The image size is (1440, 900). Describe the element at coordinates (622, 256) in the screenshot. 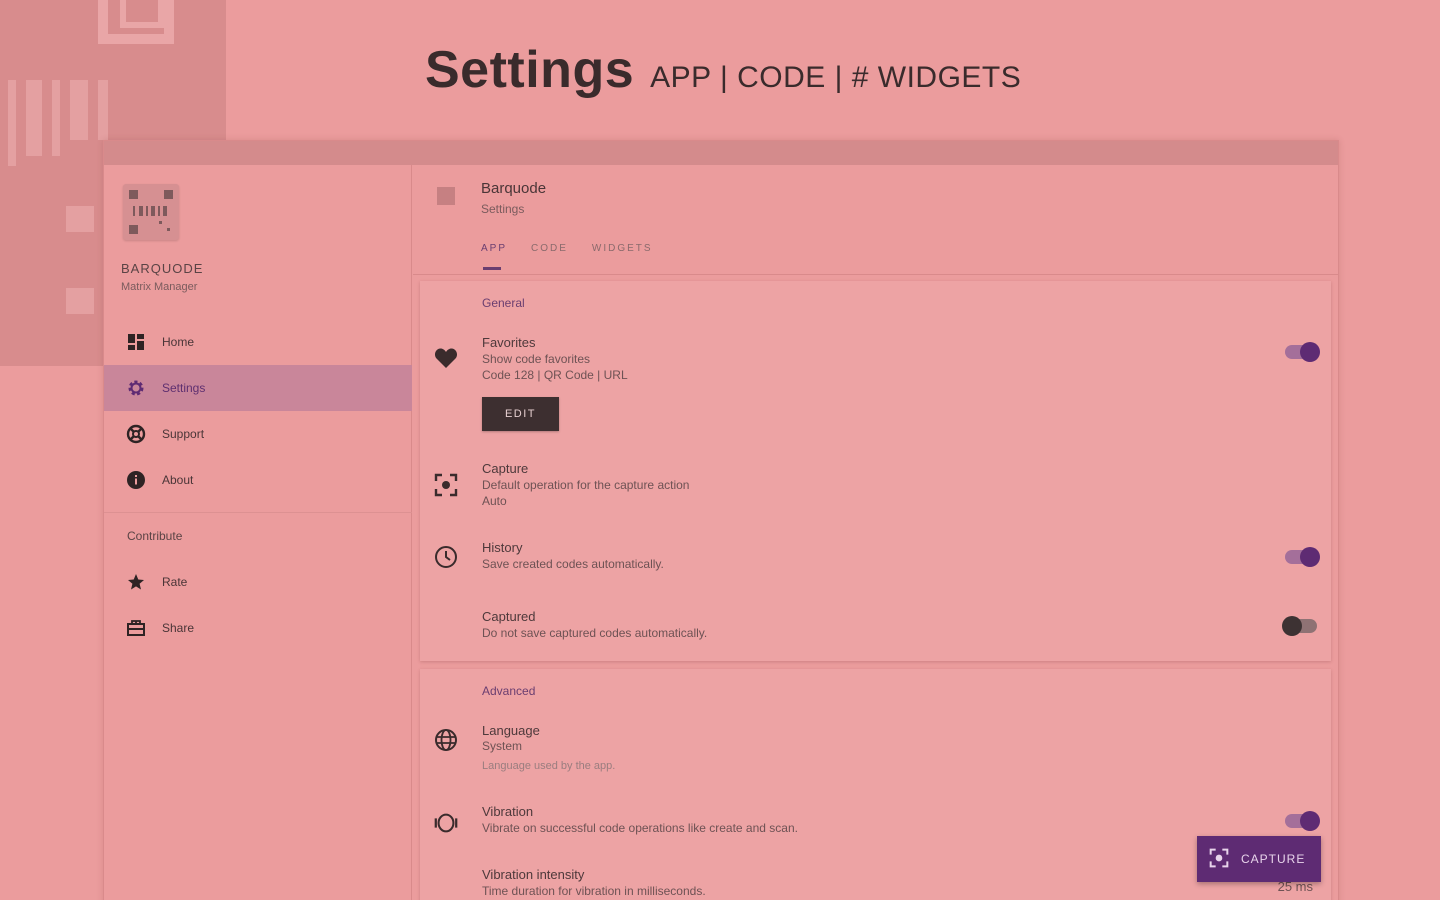

I see `tab-widgets: WIDGETS` at that location.